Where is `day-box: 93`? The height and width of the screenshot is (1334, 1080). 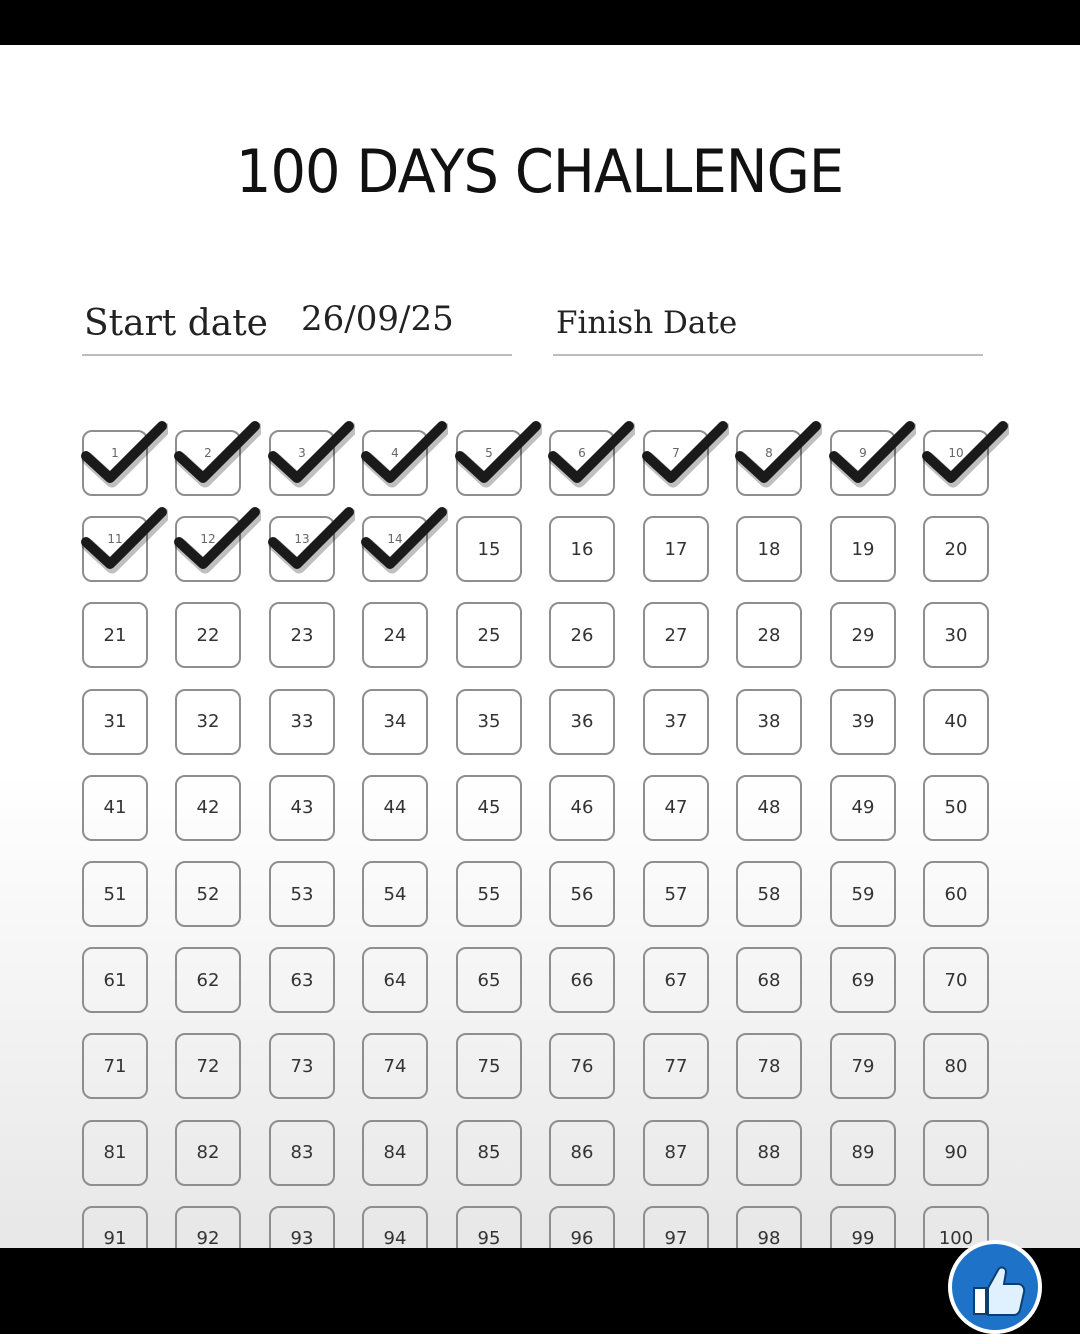
day-box: 93 is located at coordinates (302, 1226).